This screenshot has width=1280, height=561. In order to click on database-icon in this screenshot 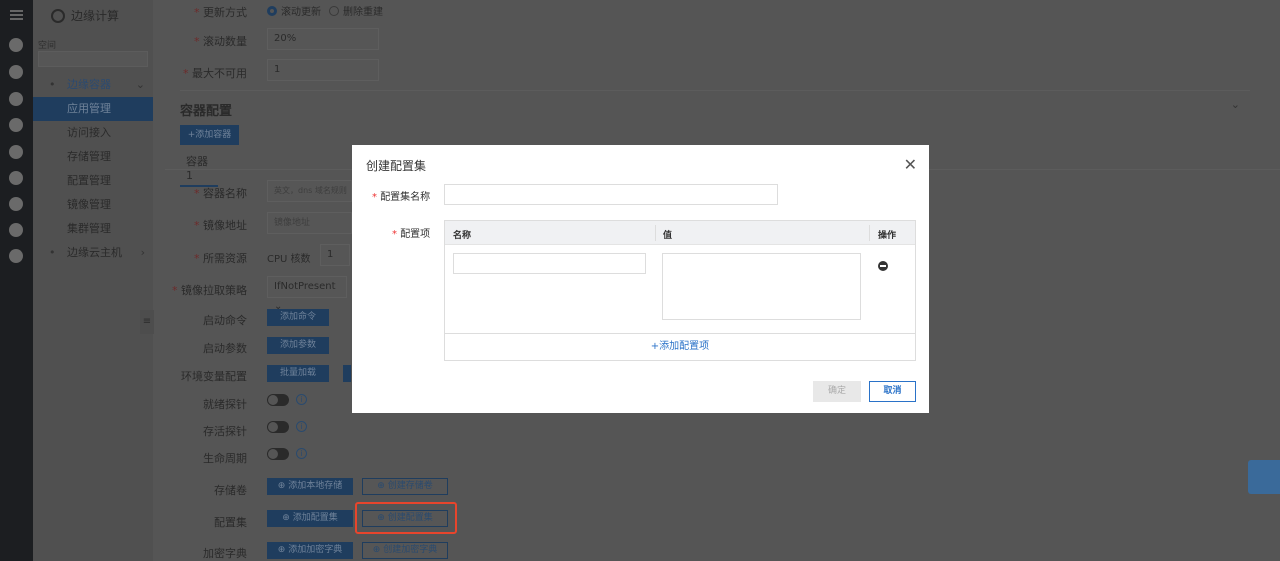, I will do `click(16, 152)`.